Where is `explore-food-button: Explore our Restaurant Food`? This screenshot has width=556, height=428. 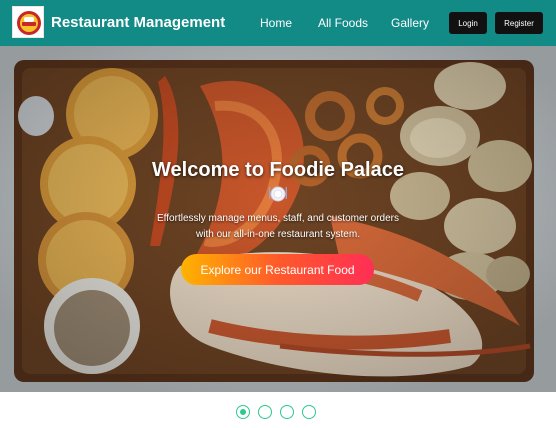
explore-food-button: Explore our Restaurant Food is located at coordinates (277, 269).